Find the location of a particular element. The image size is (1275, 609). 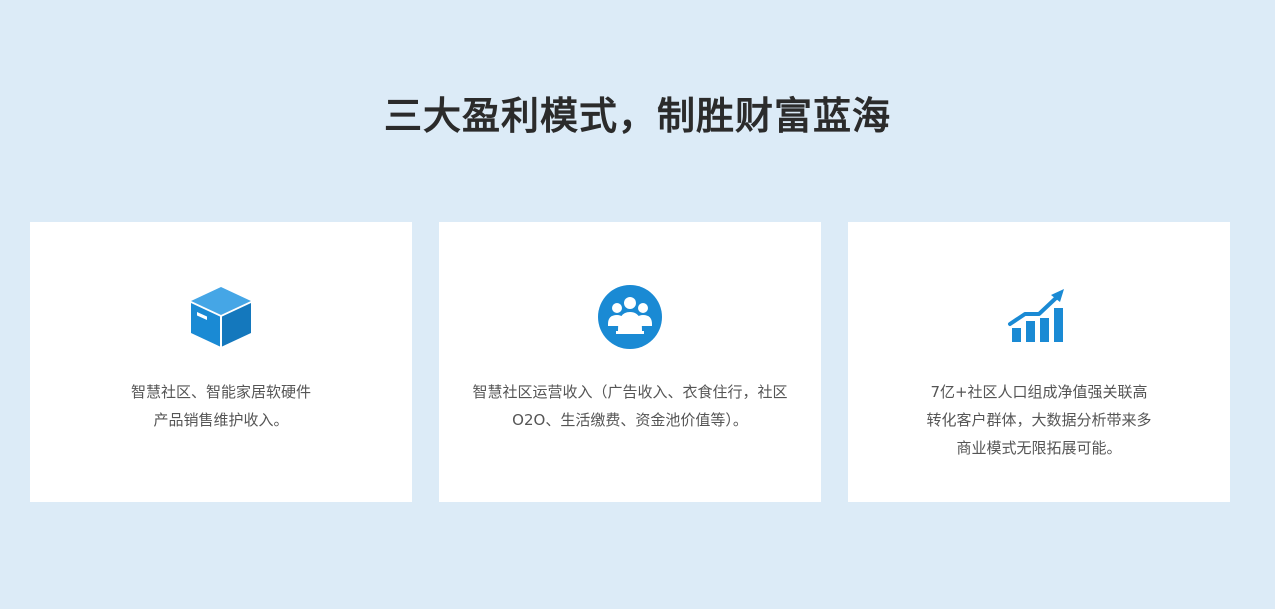

card-hardware-sales: 智慧社区、智能家居软硬件 产品销售维护收入。 is located at coordinates (221, 362).